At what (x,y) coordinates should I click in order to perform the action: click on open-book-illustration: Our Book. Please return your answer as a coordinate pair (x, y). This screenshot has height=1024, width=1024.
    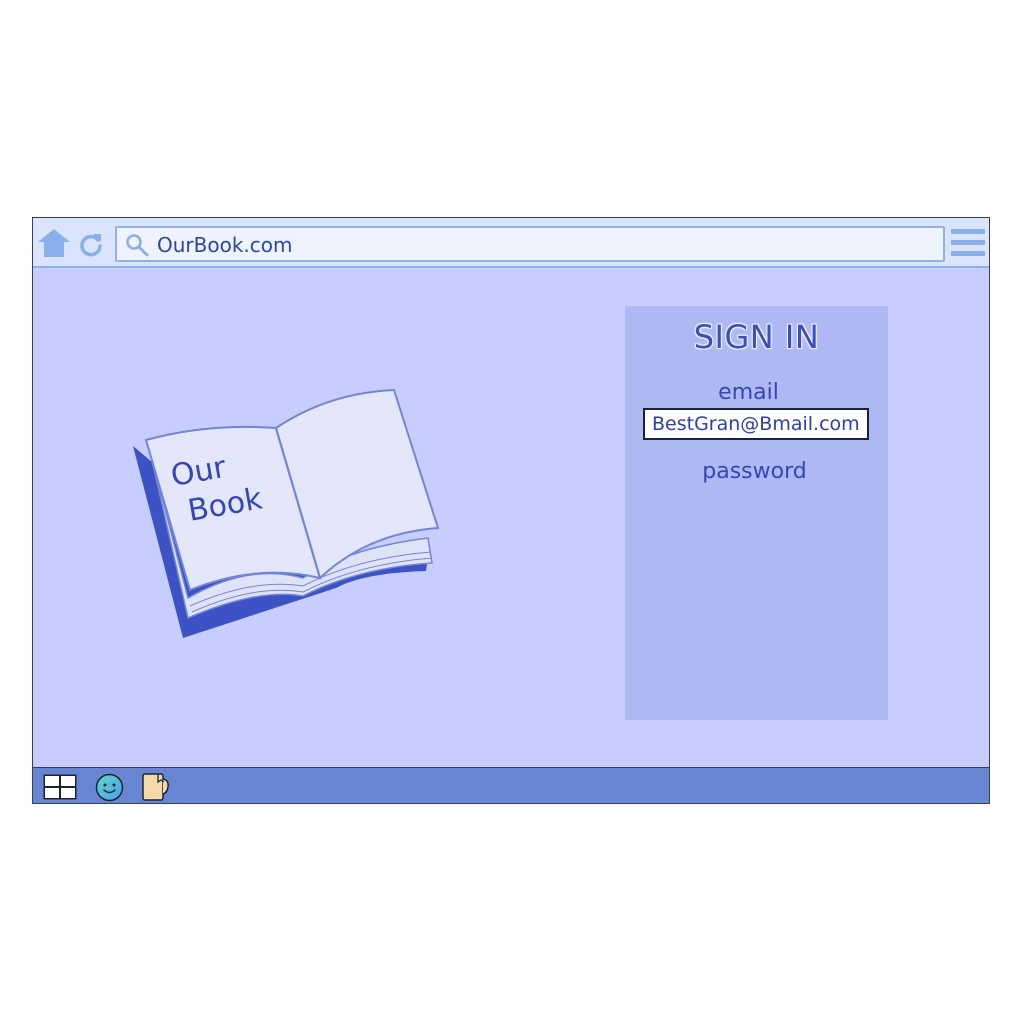
    Looking at the image, I should click on (286, 513).